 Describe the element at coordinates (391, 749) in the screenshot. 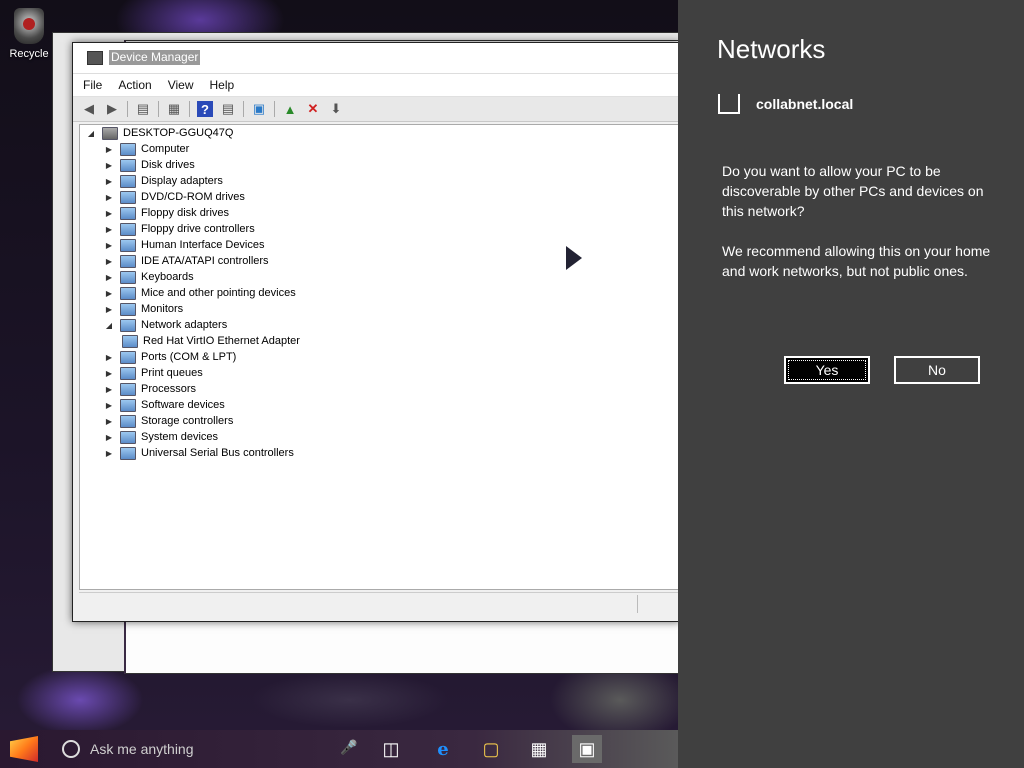

I see `task-view-icon: ◫` at that location.